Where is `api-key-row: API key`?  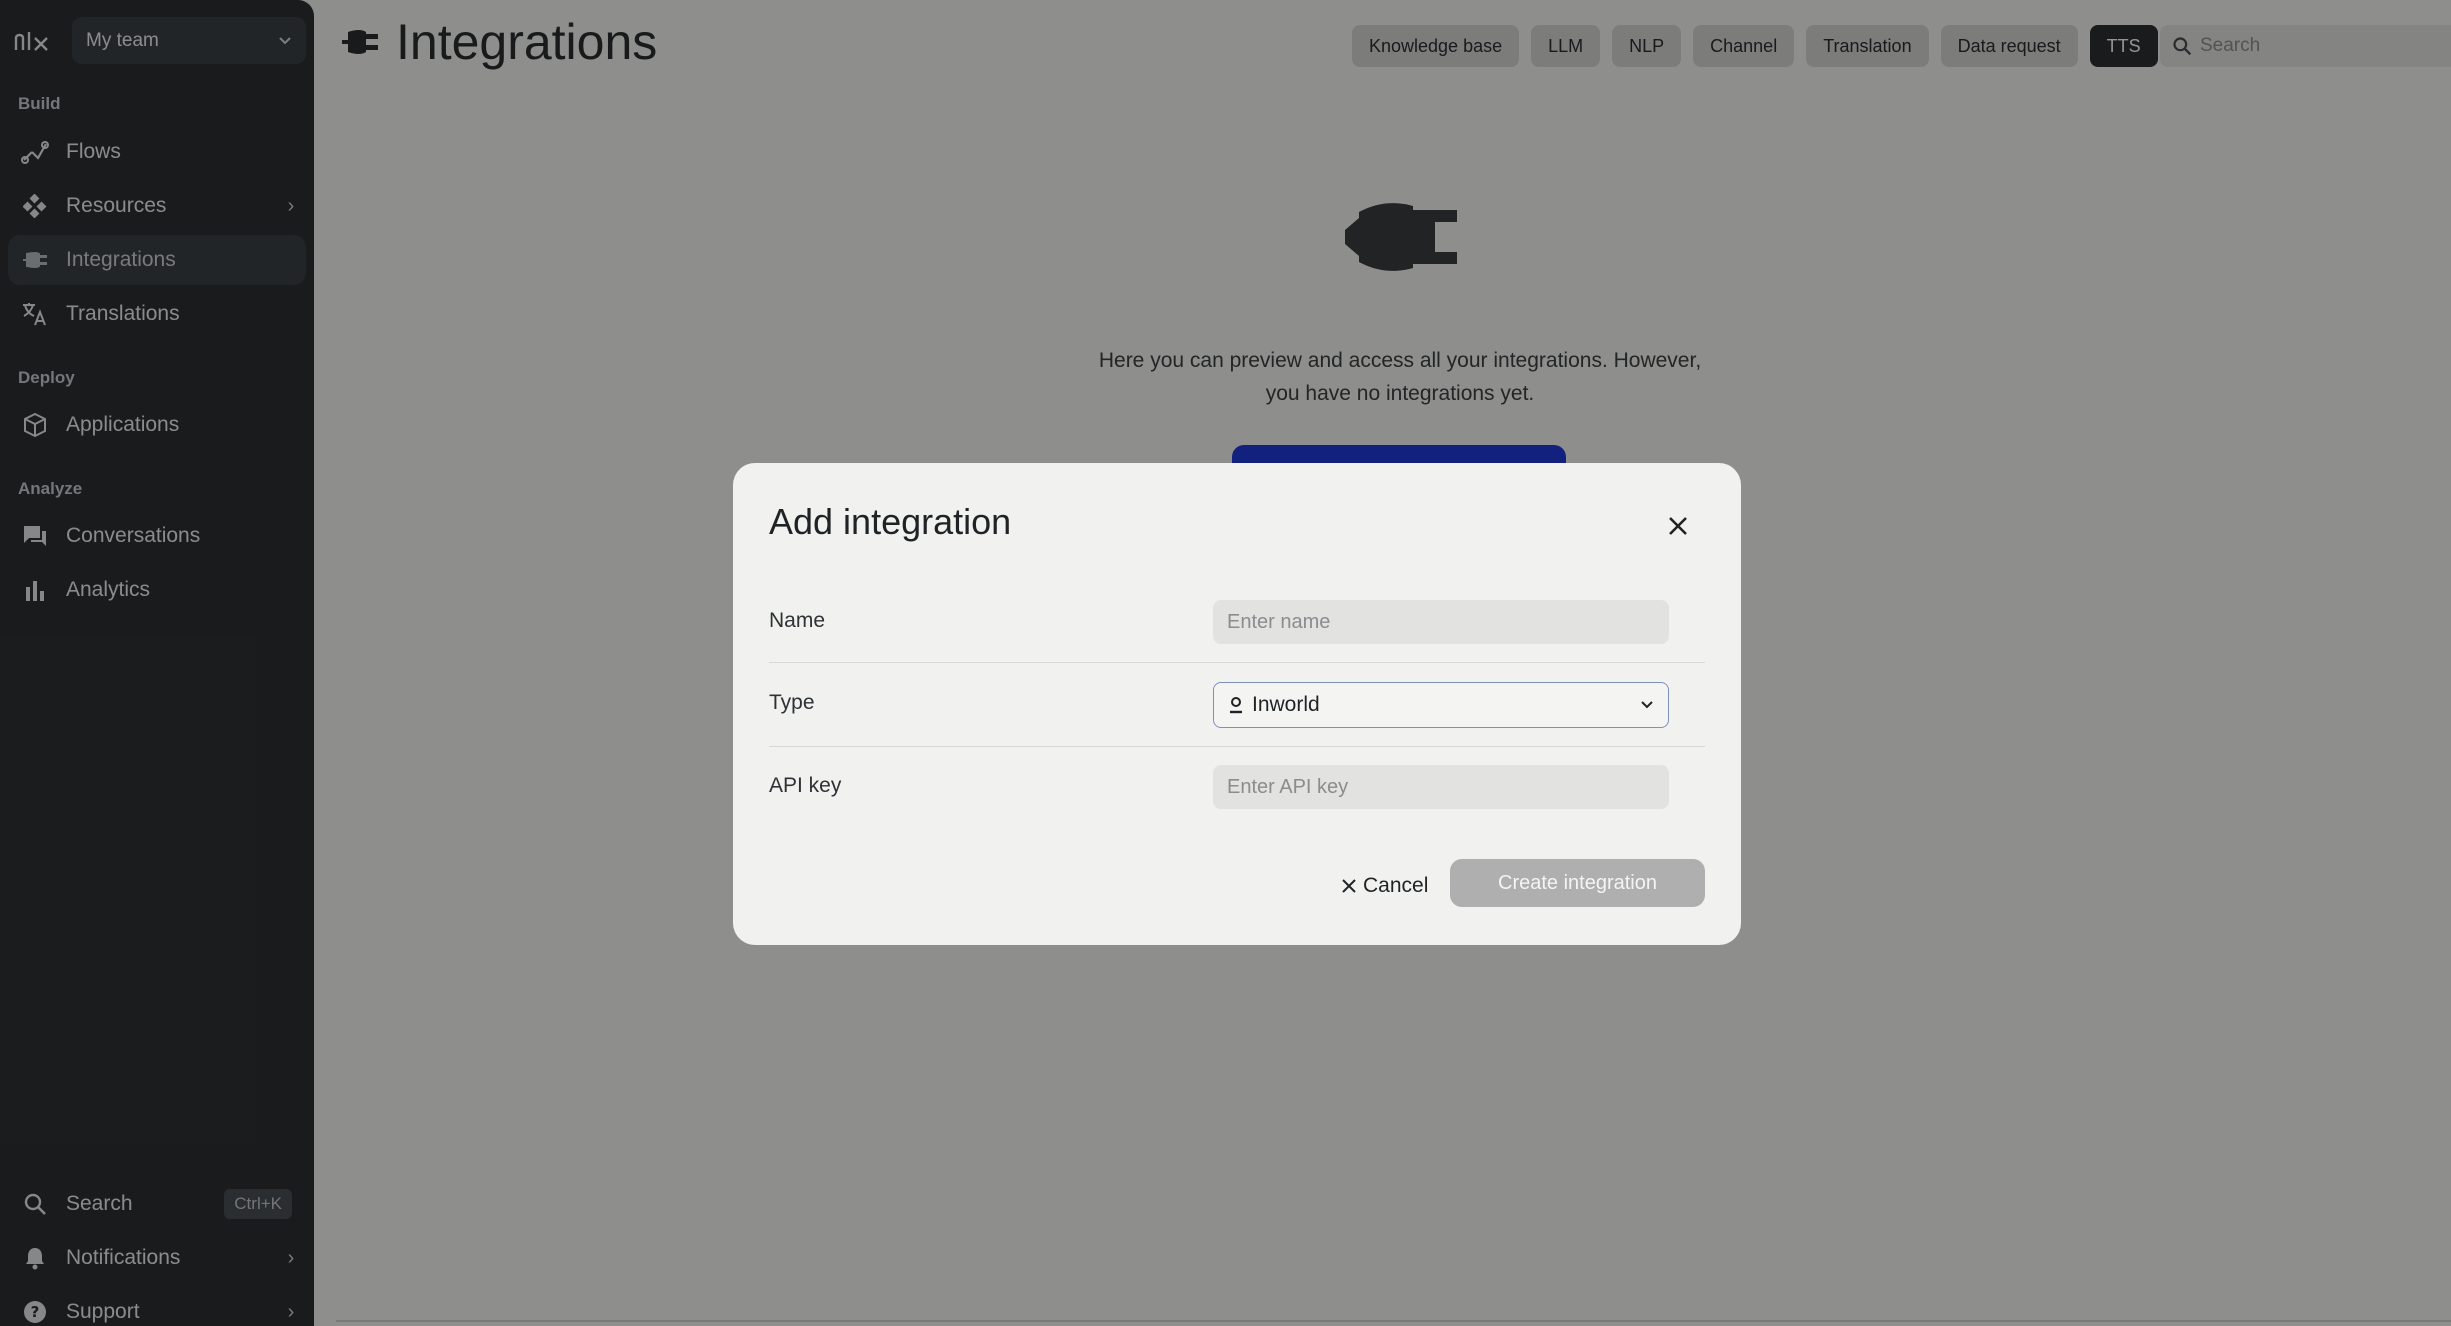 api-key-row: API key is located at coordinates (1237, 787).